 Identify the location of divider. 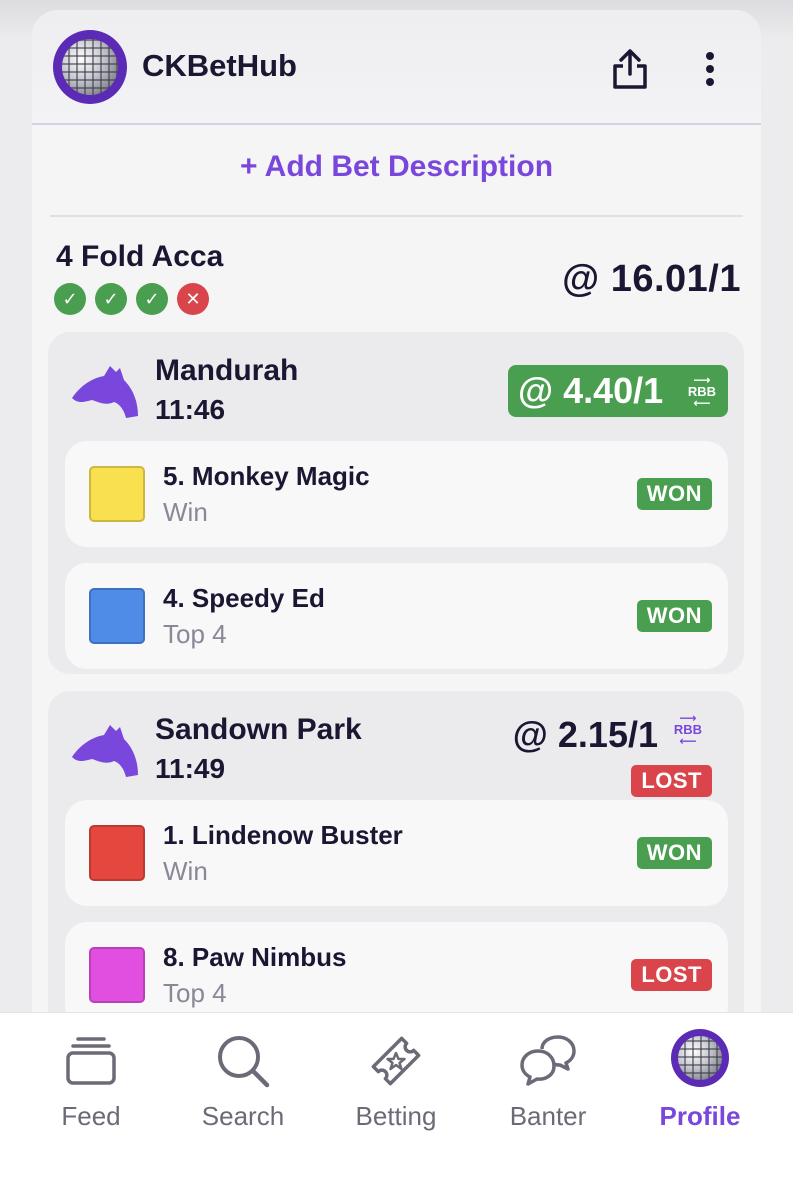
(396, 216).